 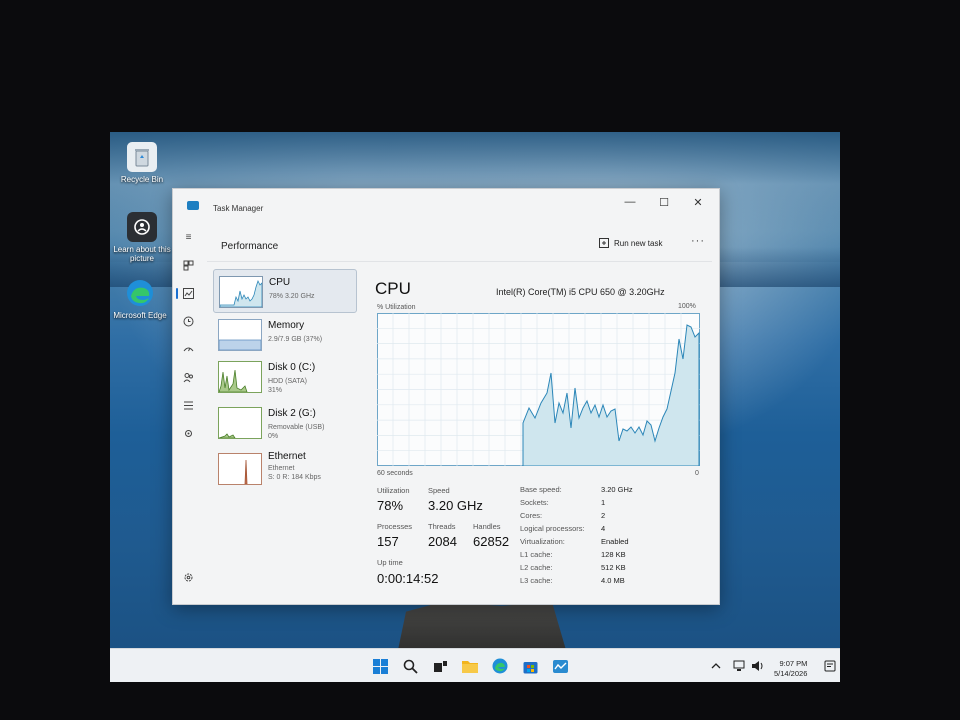 What do you see at coordinates (697, 473) in the screenshot?
I see `graph-zero-label: 0` at bounding box center [697, 473].